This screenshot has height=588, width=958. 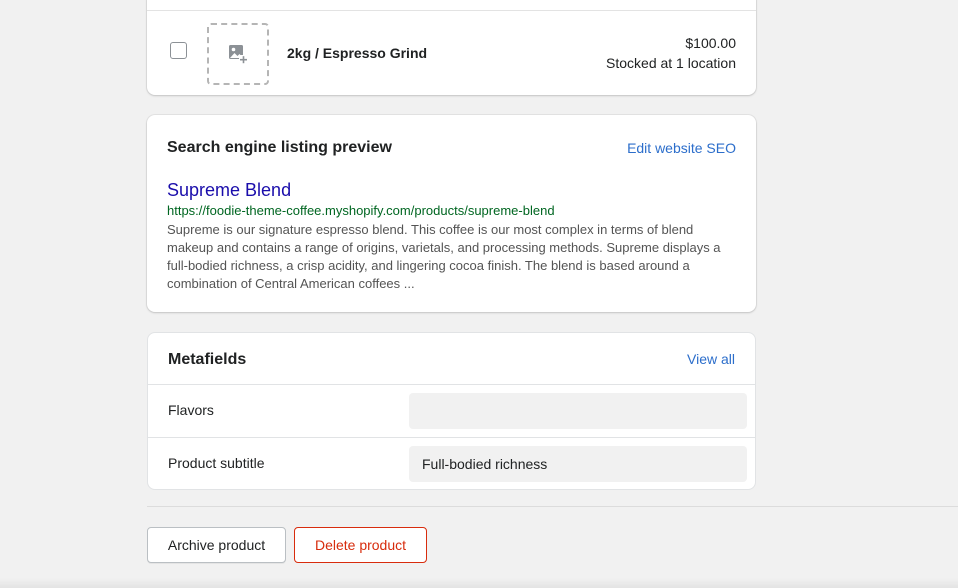 I want to click on variant-name: 2kg / Espresso Grind, so click(x=357, y=53).